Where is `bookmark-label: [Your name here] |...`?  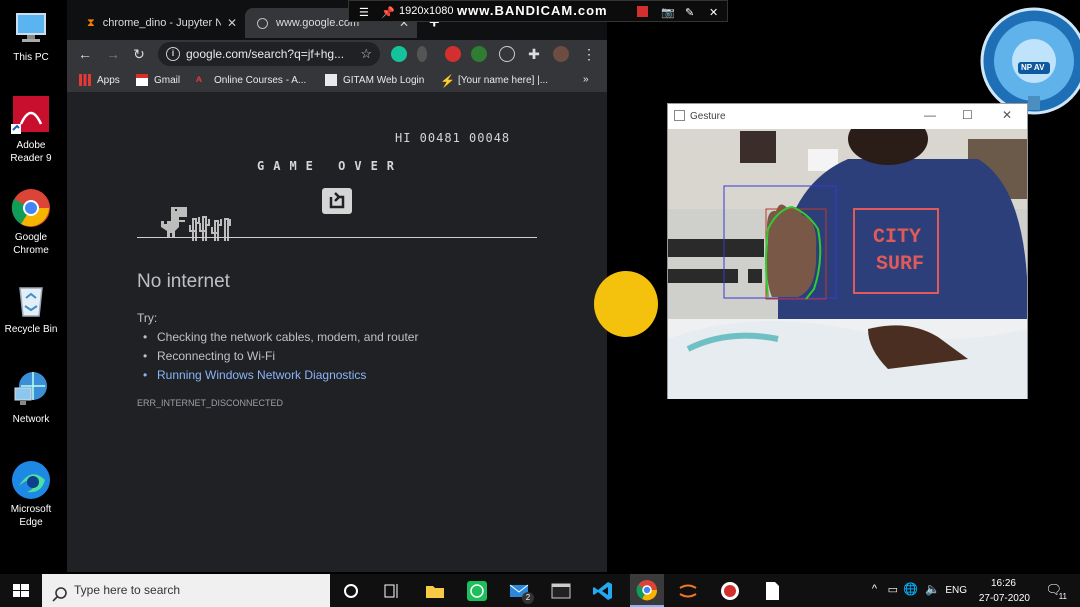 bookmark-label: [Your name here] |... is located at coordinates (503, 80).